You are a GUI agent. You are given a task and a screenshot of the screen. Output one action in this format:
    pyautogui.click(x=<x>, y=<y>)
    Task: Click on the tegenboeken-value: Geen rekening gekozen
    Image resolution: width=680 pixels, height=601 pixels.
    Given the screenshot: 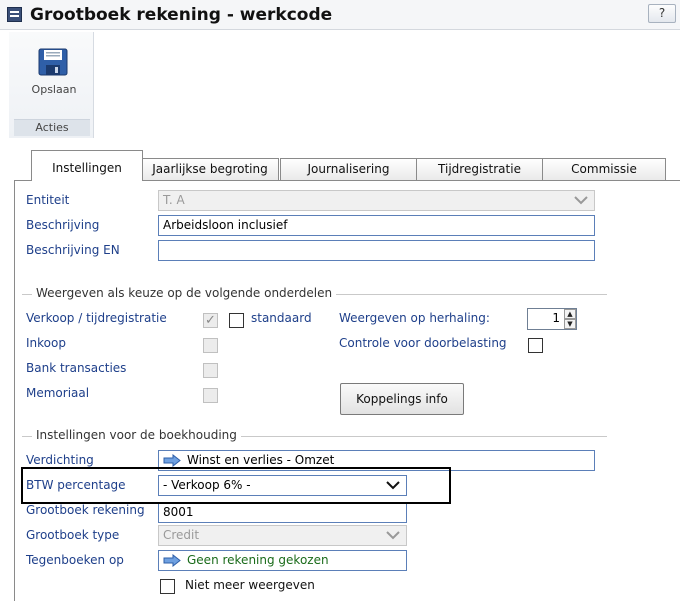 What is the action you would take?
    pyautogui.click(x=258, y=560)
    